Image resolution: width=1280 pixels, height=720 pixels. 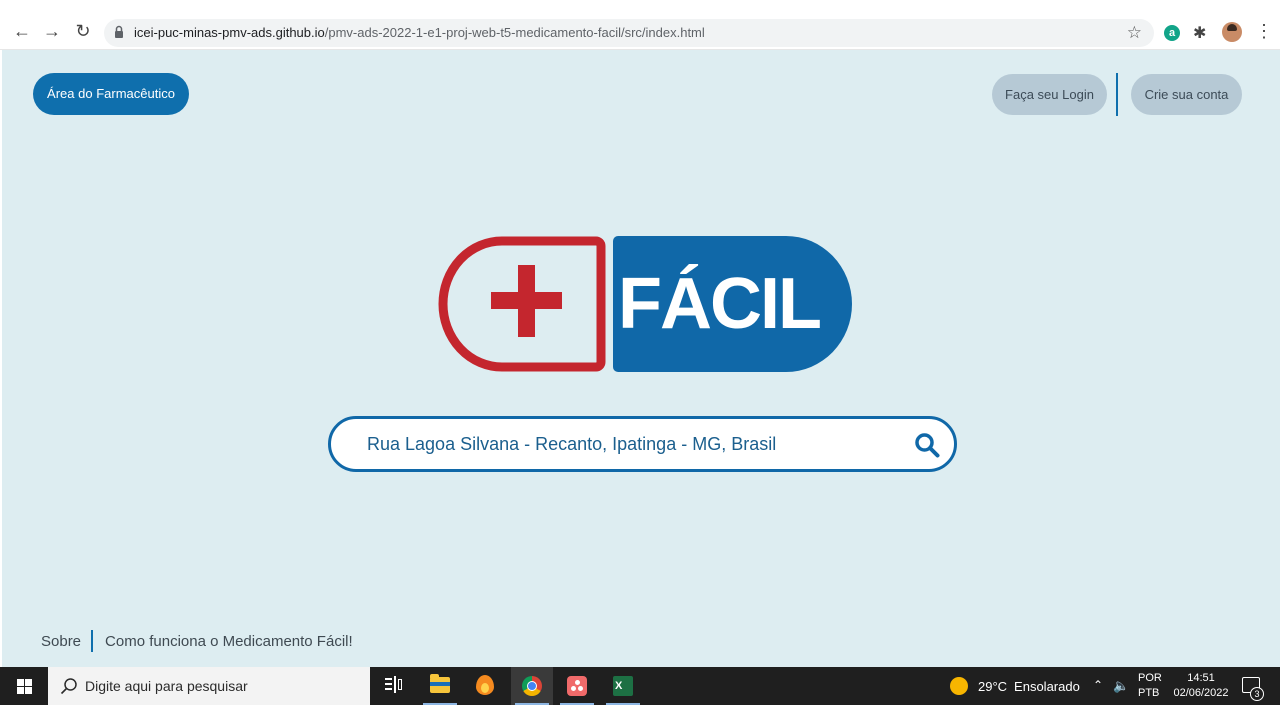 What do you see at coordinates (1049, 94) in the screenshot?
I see `login-button: Faça seu Login` at bounding box center [1049, 94].